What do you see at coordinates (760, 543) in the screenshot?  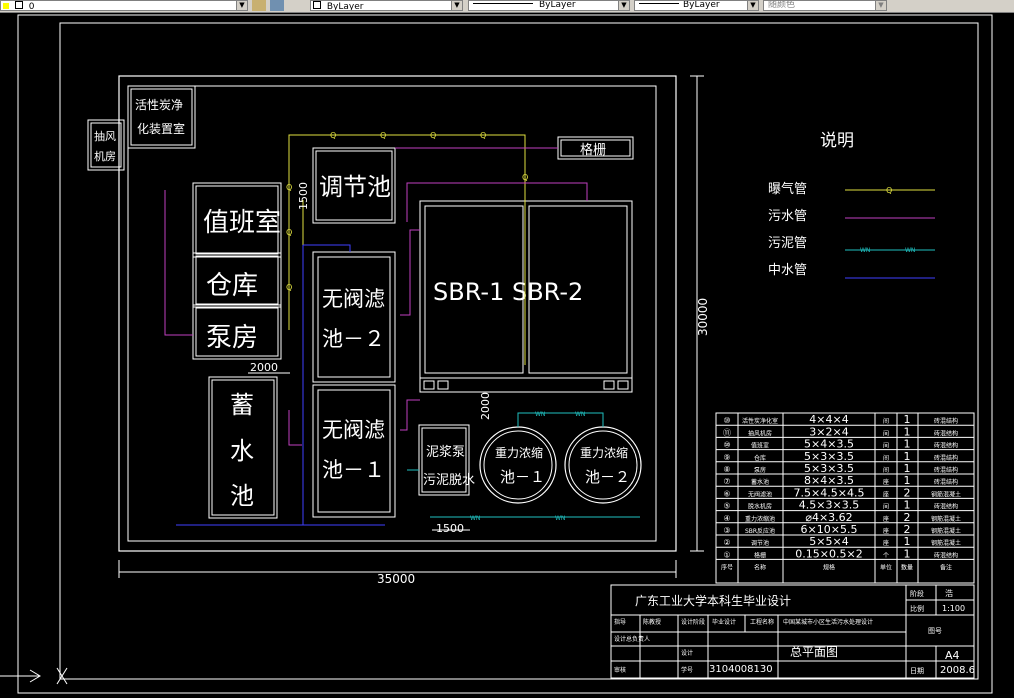 I see `schedule-cell-name: 调节池` at bounding box center [760, 543].